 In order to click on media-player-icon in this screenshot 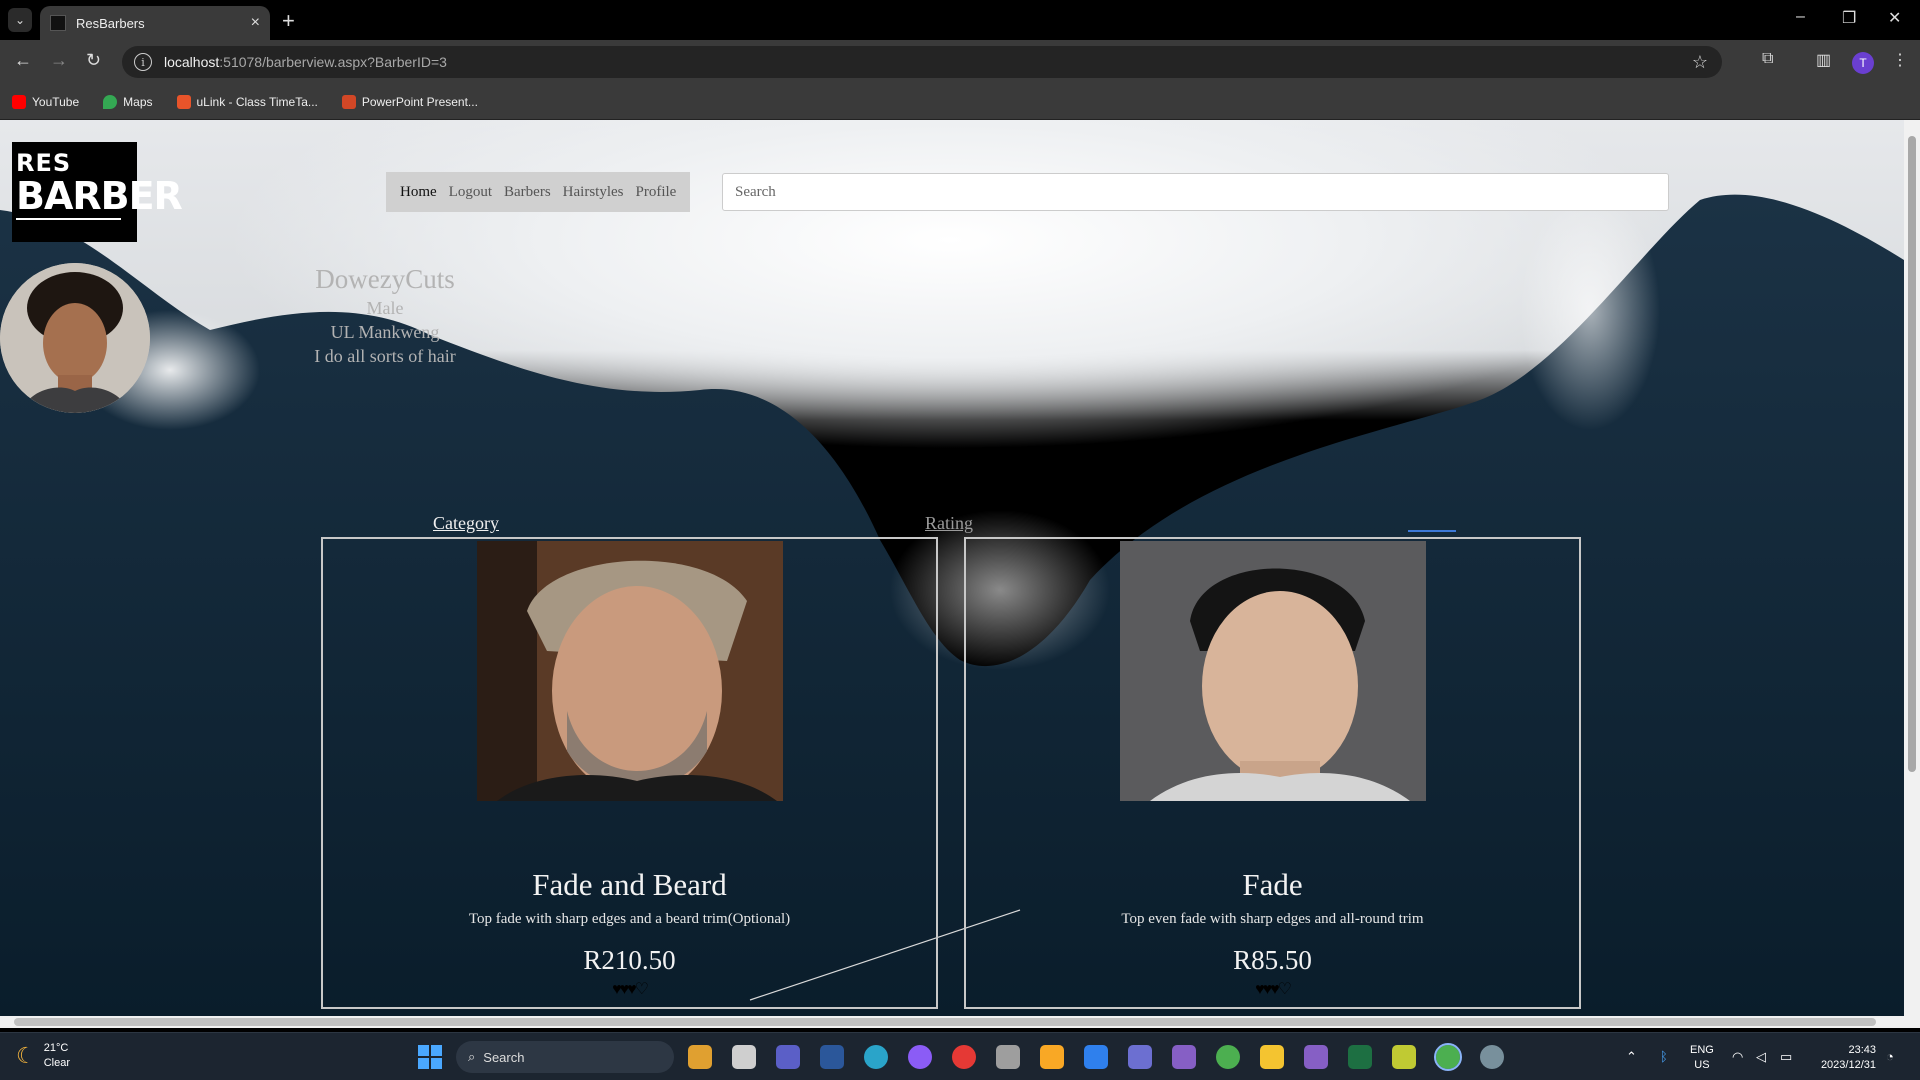, I will do `click(964, 1057)`.